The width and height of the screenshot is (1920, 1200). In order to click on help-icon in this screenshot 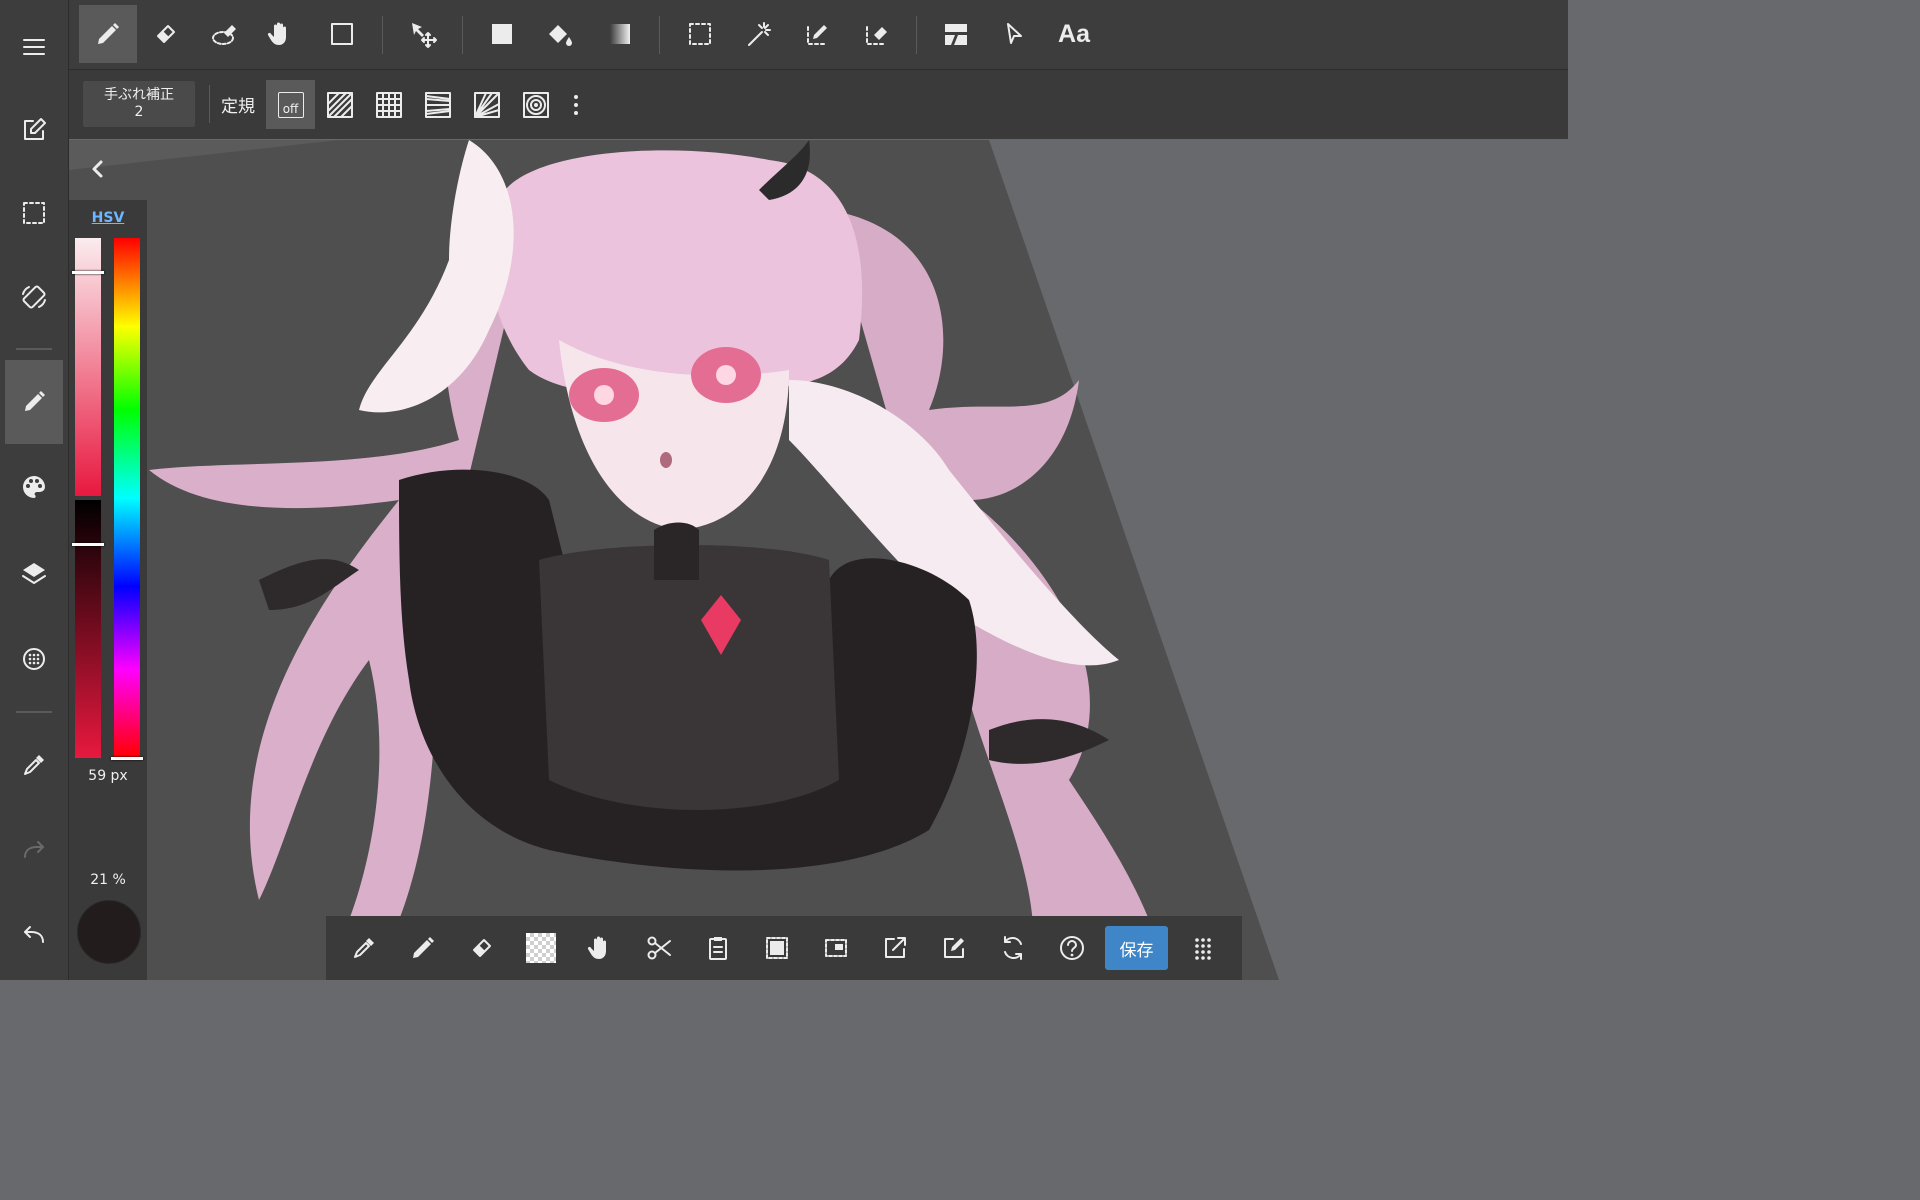, I will do `click(1072, 948)`.